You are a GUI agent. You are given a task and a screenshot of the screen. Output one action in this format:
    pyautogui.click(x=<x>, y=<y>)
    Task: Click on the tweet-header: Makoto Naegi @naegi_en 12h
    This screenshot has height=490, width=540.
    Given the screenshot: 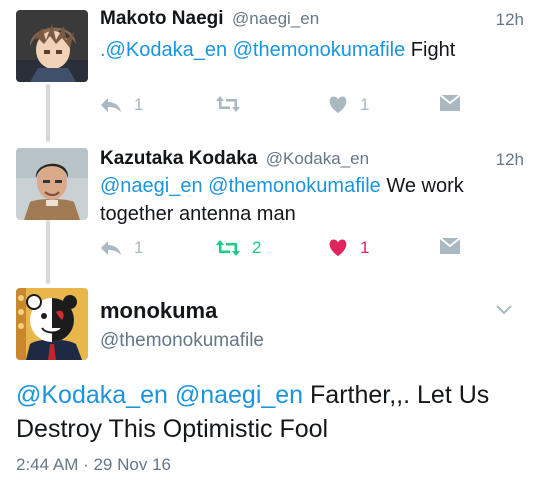 What is the action you would take?
    pyautogui.click(x=312, y=22)
    